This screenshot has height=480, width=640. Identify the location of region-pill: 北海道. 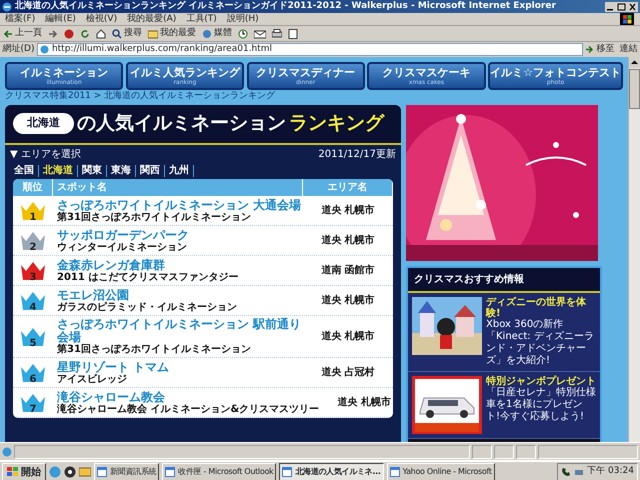
(43, 123).